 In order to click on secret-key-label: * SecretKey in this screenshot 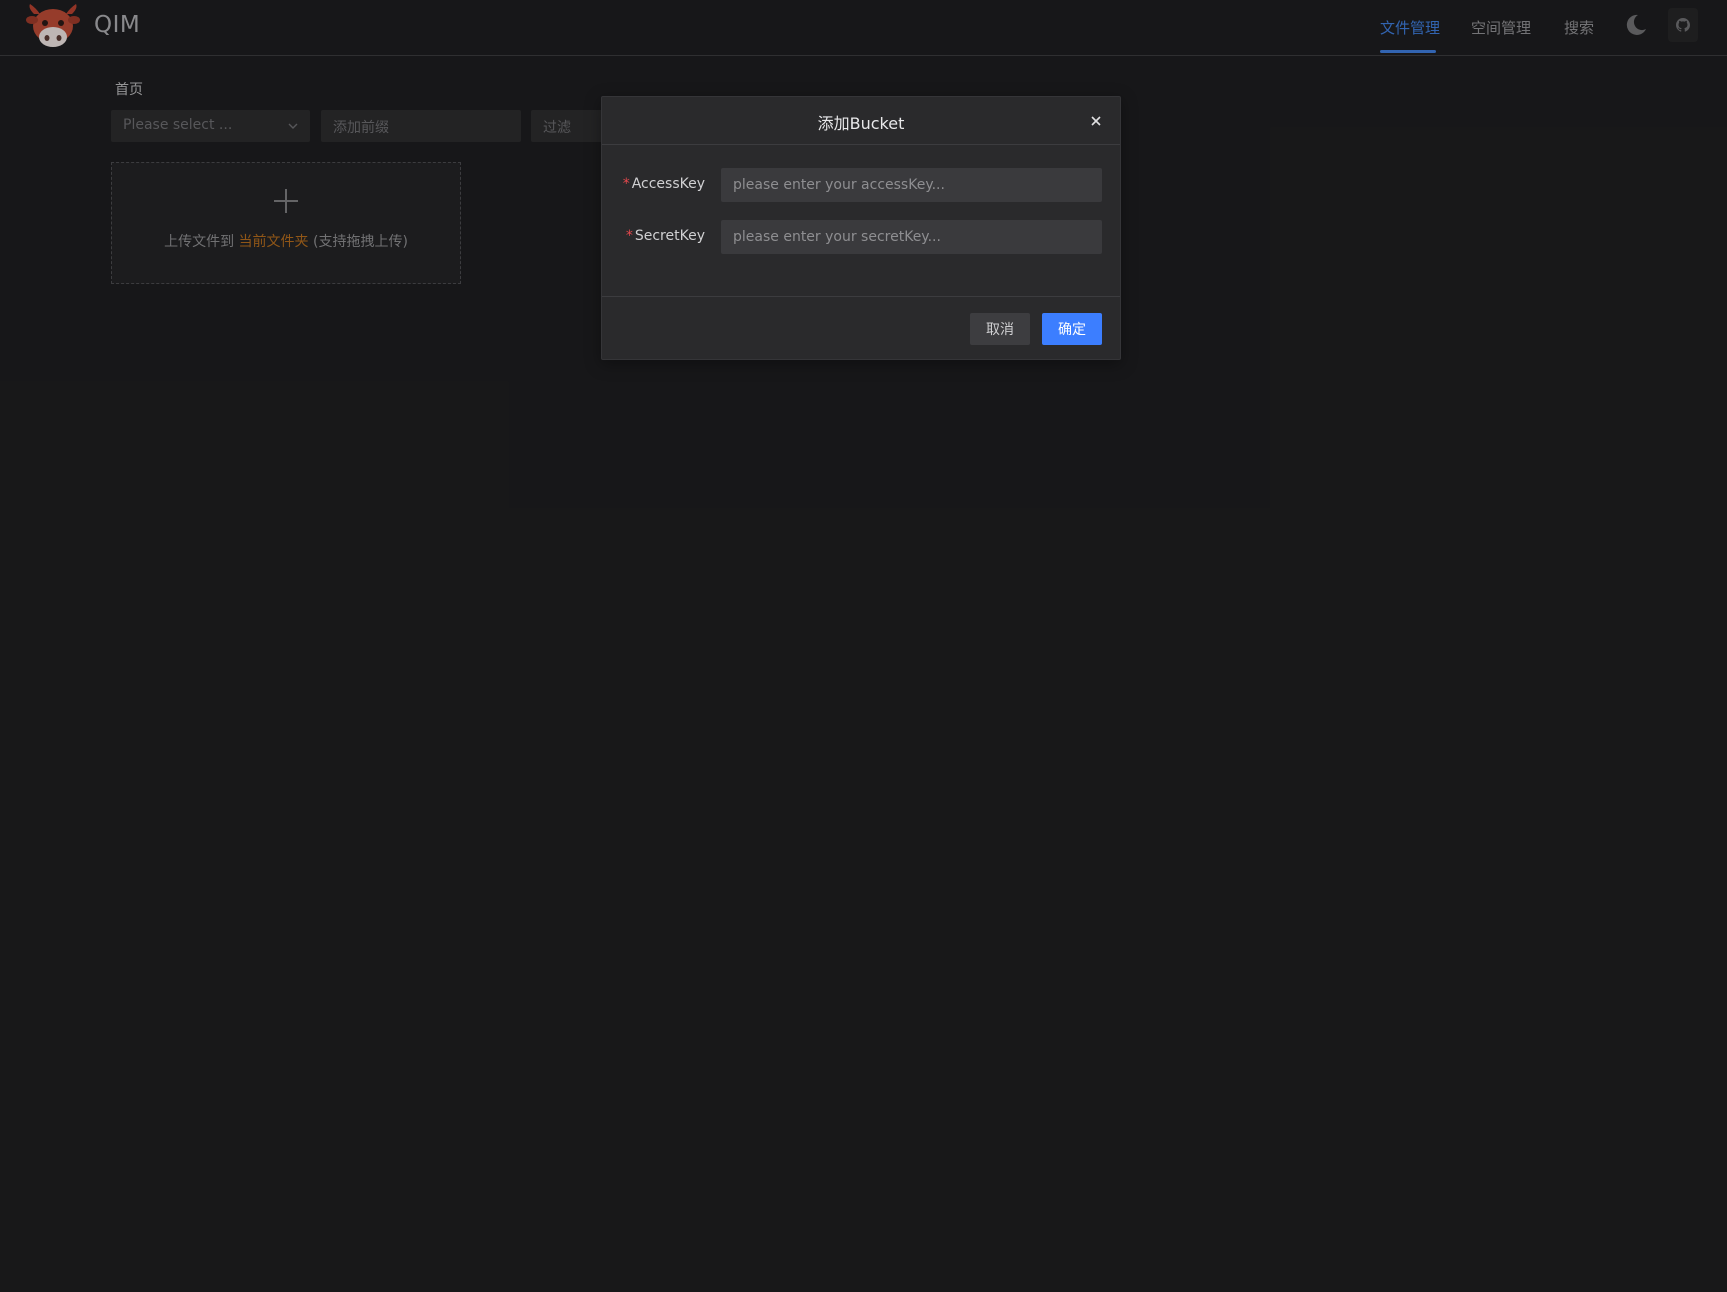, I will do `click(665, 236)`.